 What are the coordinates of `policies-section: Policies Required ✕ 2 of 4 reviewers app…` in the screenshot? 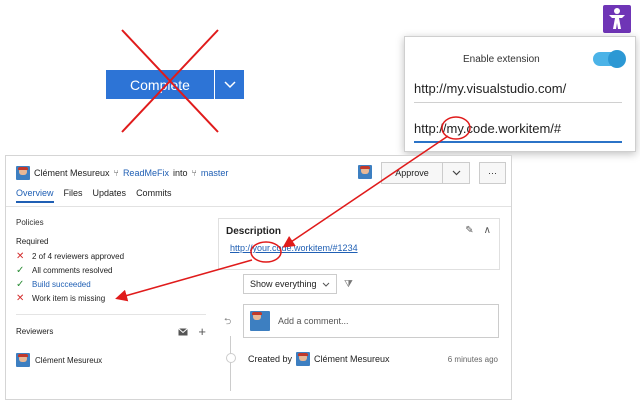 It's located at (70, 261).